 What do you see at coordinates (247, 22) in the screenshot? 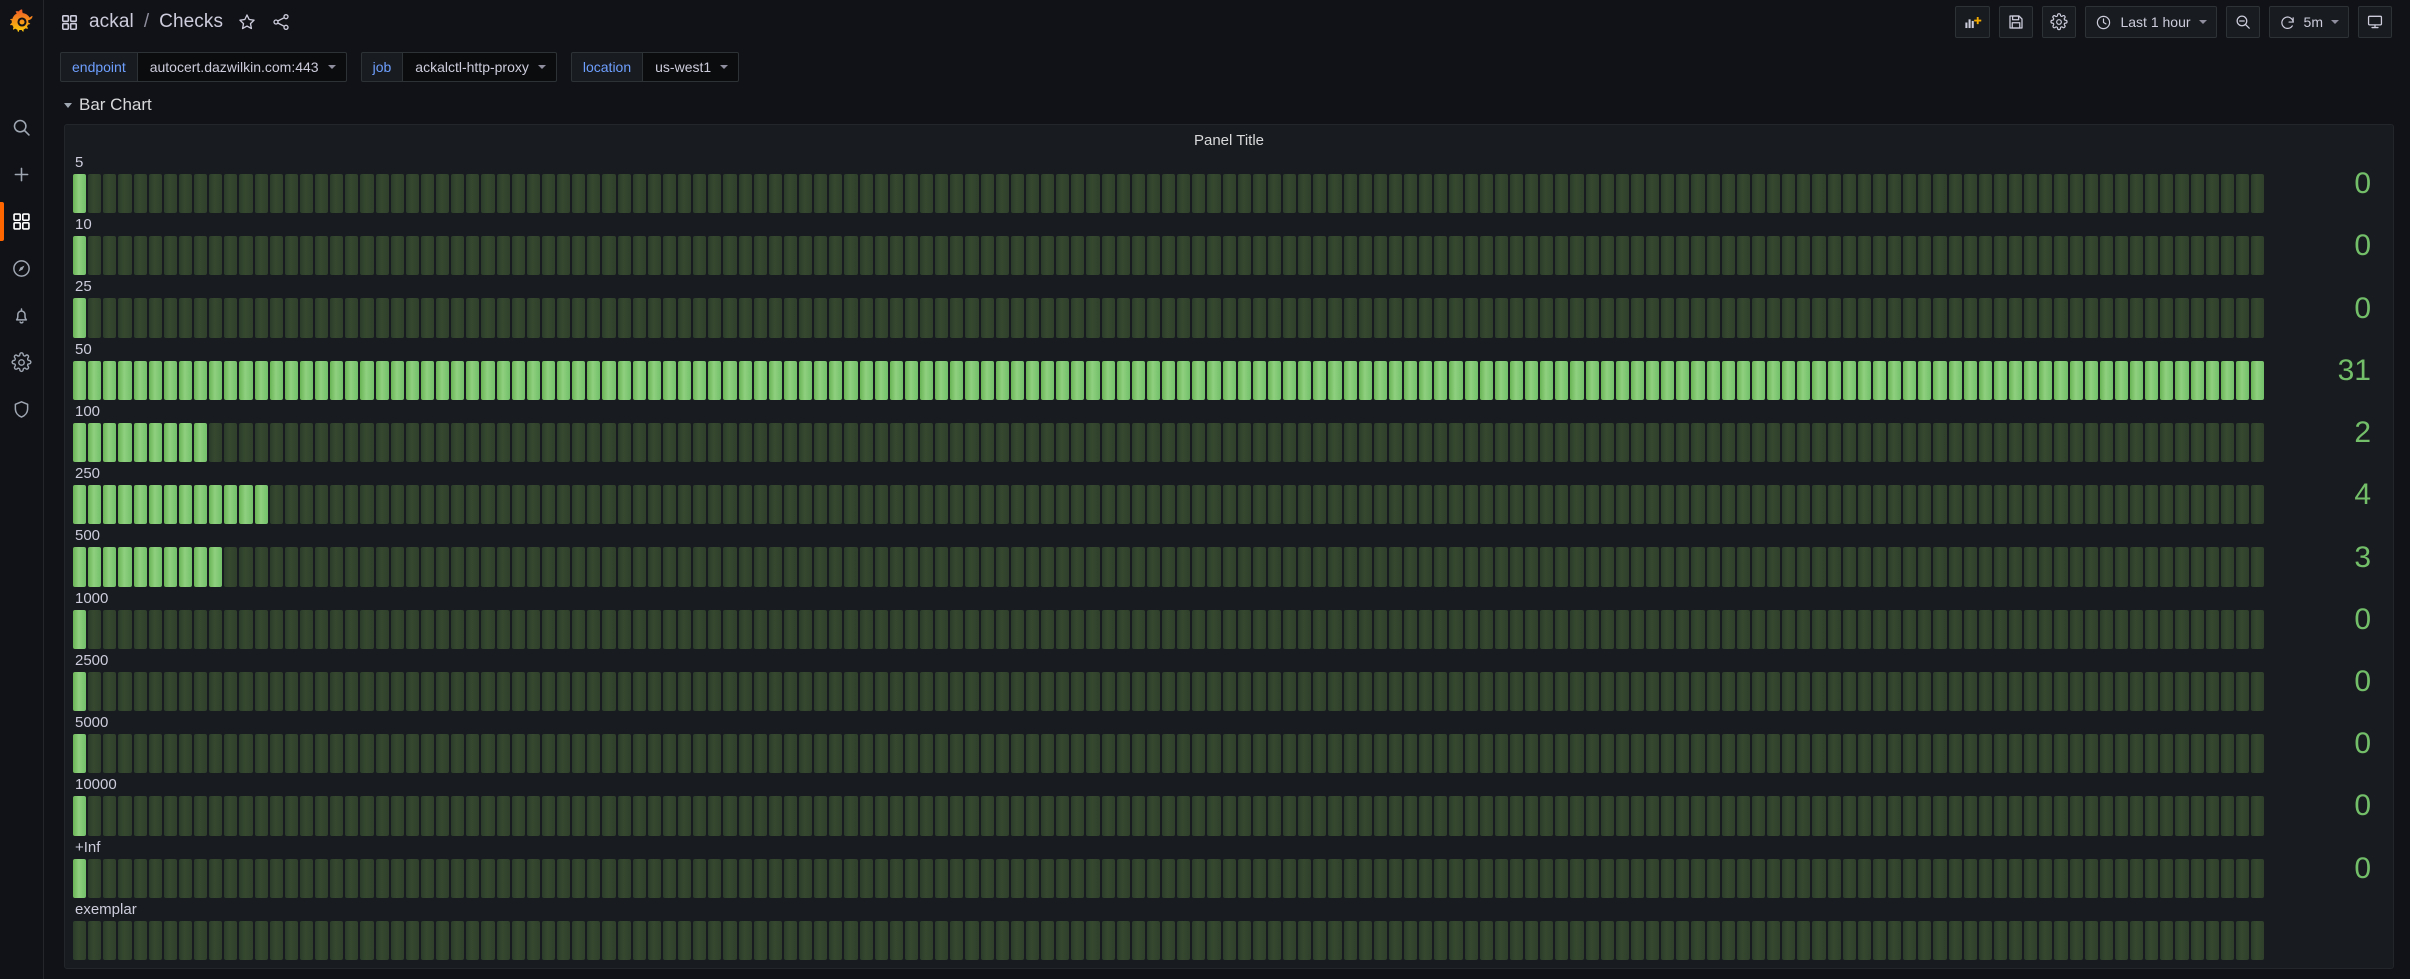
I see `mark-favorite-button` at bounding box center [247, 22].